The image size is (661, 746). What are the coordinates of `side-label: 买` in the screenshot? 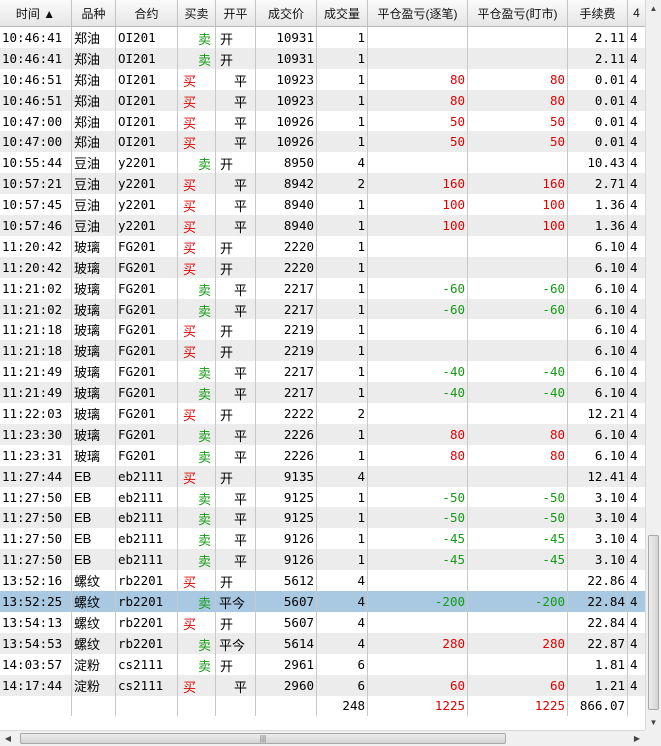 It's located at (190, 332).